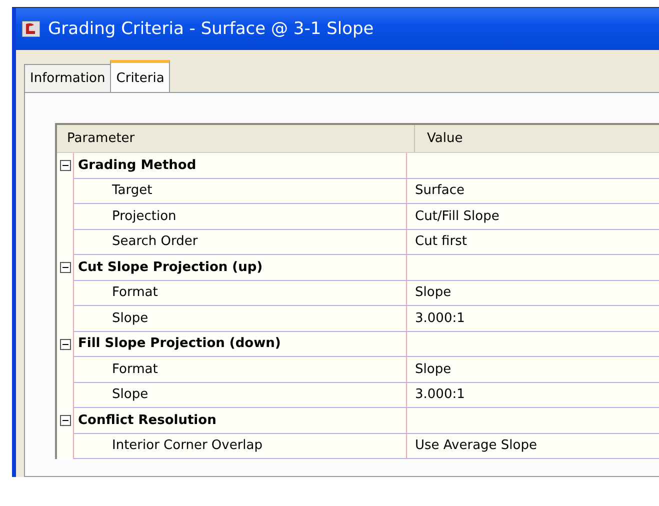 Image resolution: width=659 pixels, height=506 pixels. I want to click on category-label: Fill Slope Projection (down), so click(179, 344).